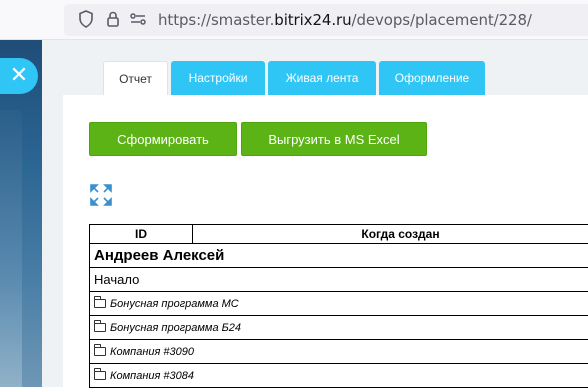  I want to click on column-header-created: Когда создан, so click(390, 234).